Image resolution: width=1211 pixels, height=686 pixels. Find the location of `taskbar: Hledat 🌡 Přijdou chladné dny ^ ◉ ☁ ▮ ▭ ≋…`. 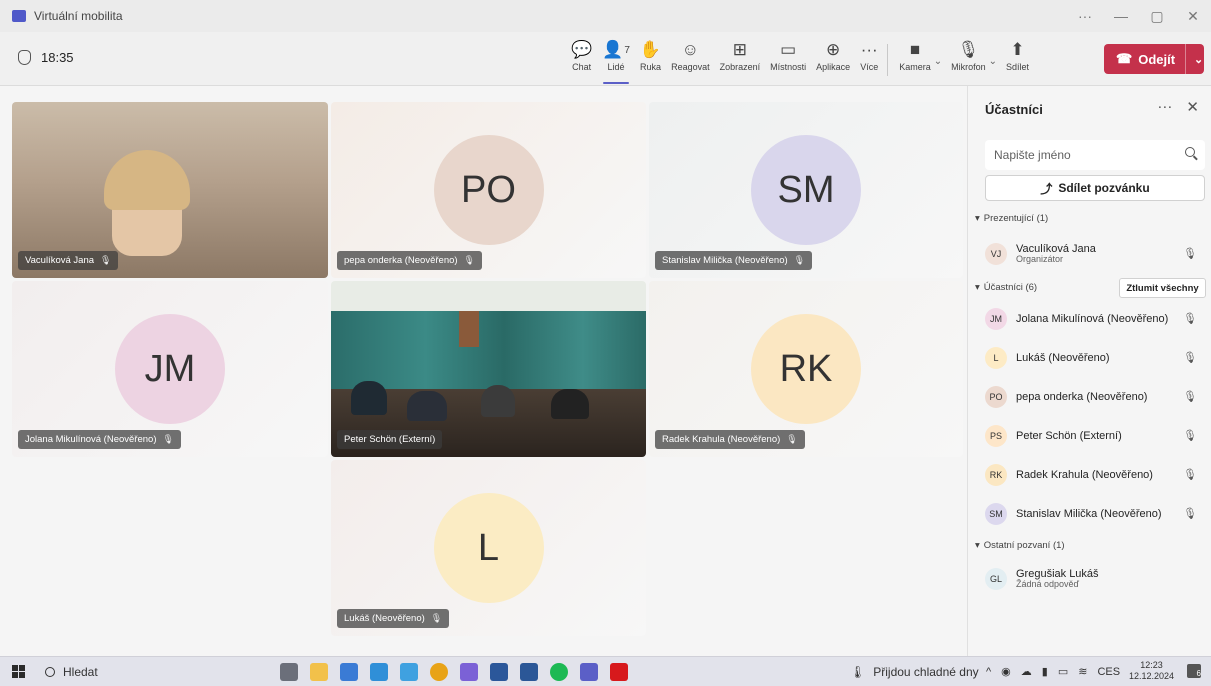

taskbar: Hledat 🌡 Přijdou chladné dny ^ ◉ ☁ ▮ ▭ ≋… is located at coordinates (605, 671).